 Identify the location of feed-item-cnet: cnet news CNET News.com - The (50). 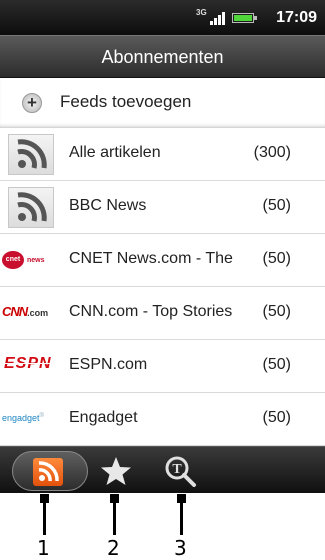
(162, 260).